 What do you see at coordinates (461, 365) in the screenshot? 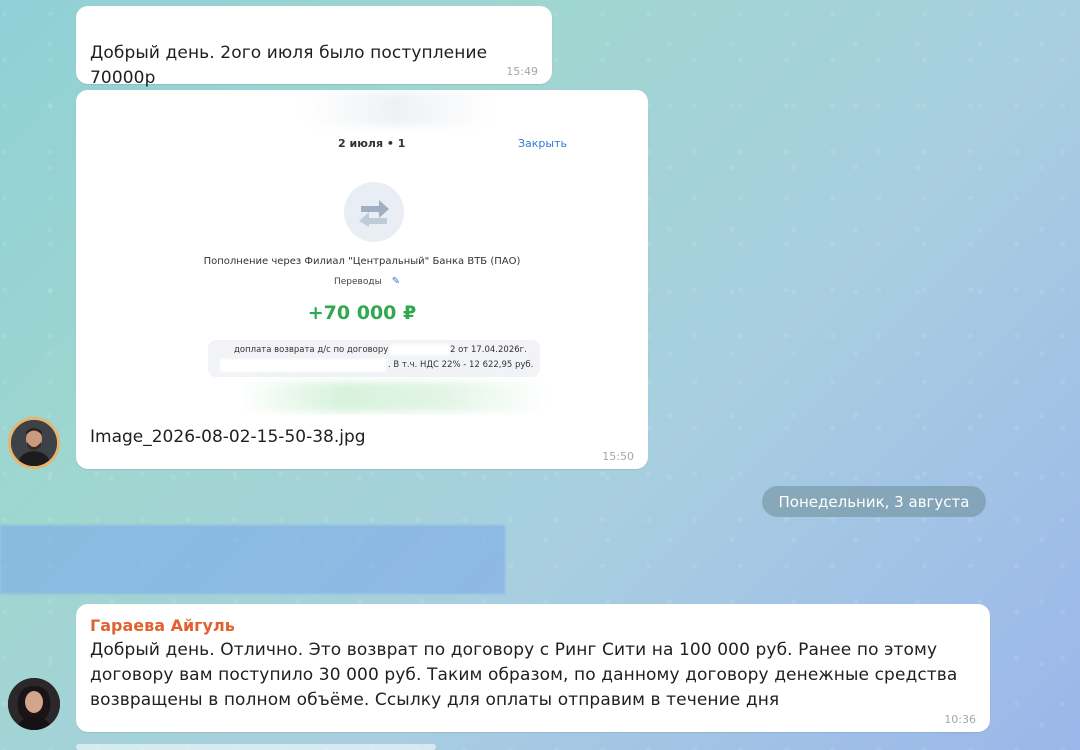
I see `payment-purpose-line2: . В т.ч. НДС 22% - 12 622,95 руб.` at bounding box center [461, 365].